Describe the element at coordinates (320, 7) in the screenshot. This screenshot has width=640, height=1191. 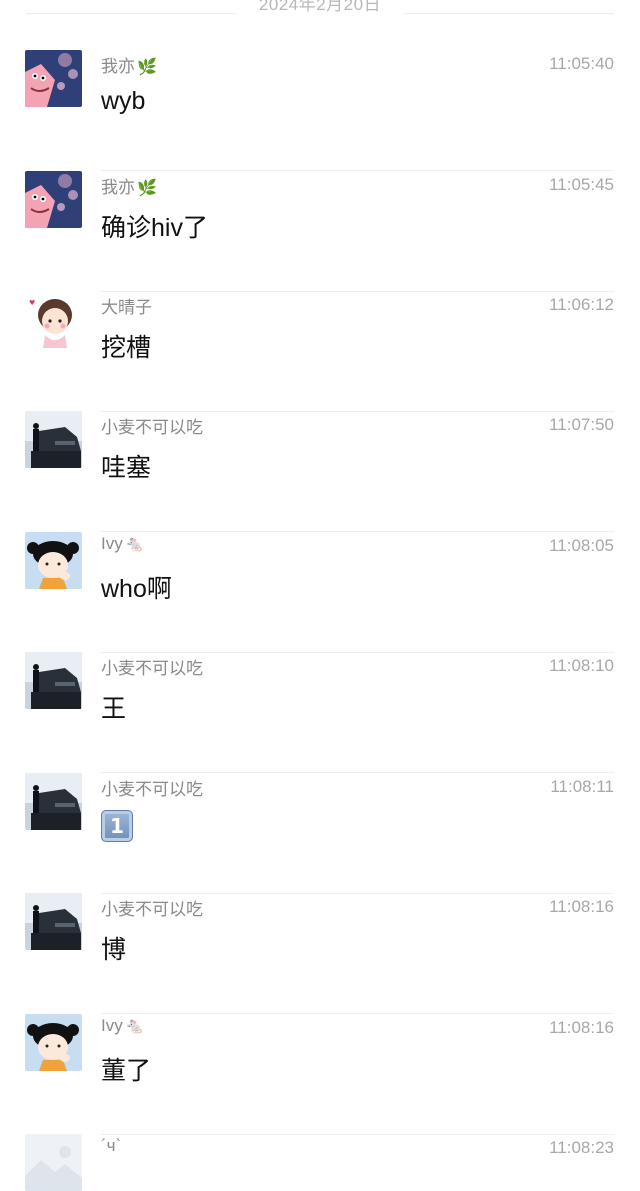
I see `date-separator-label: 2024年2月20日` at that location.